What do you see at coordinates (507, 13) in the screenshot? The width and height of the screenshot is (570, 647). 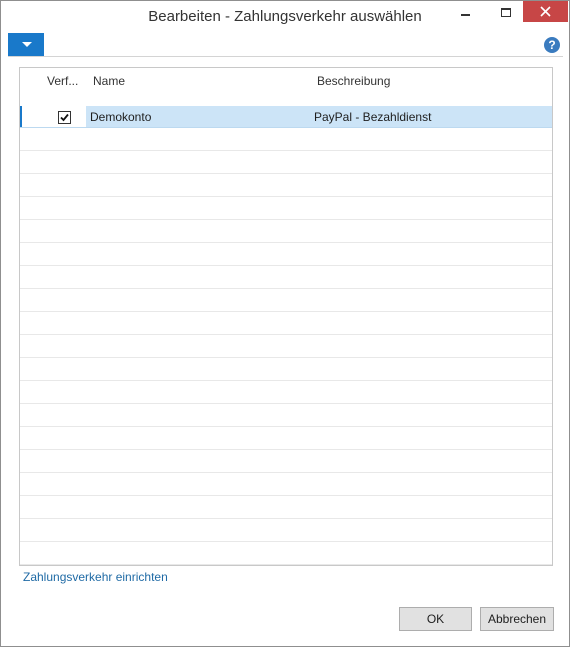 I see `maximize-button` at bounding box center [507, 13].